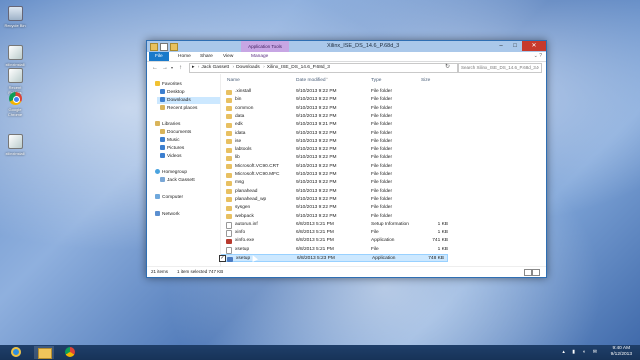 This screenshot has height=360, width=640. Describe the element at coordinates (173, 197) in the screenshot. I see `nav-label: Computer` at that location.